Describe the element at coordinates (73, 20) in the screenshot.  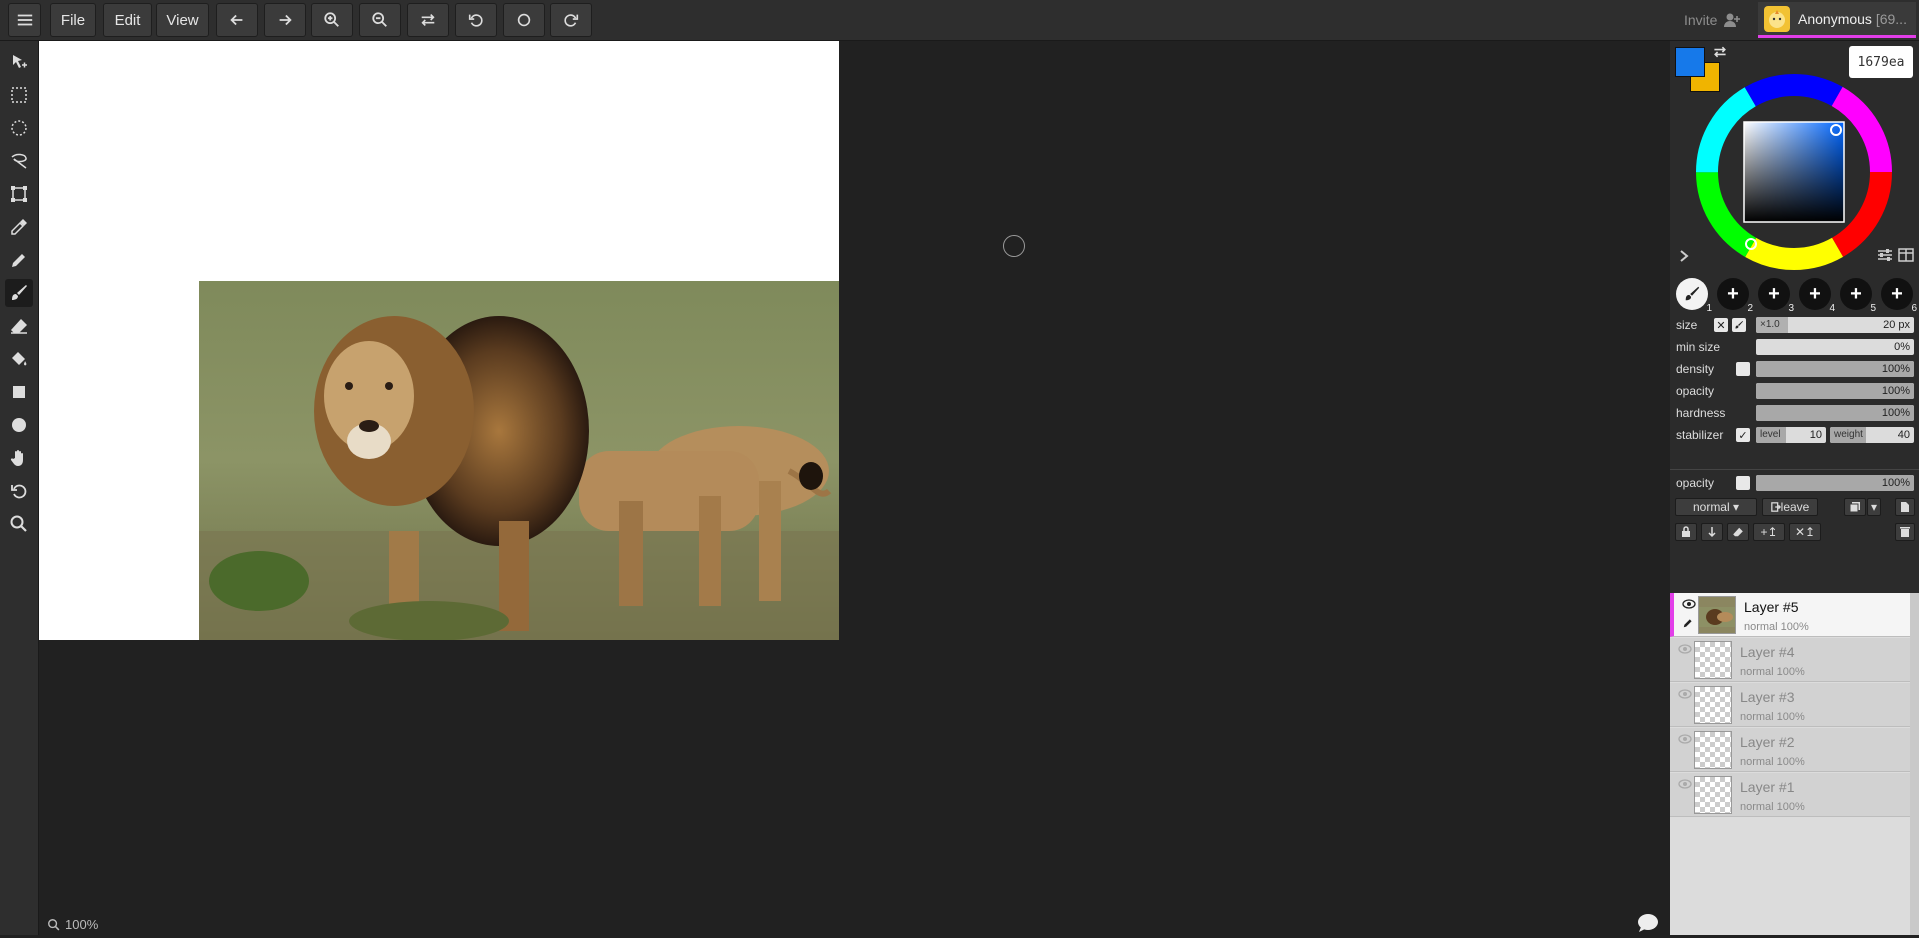
I see `file-menu-button: File` at that location.